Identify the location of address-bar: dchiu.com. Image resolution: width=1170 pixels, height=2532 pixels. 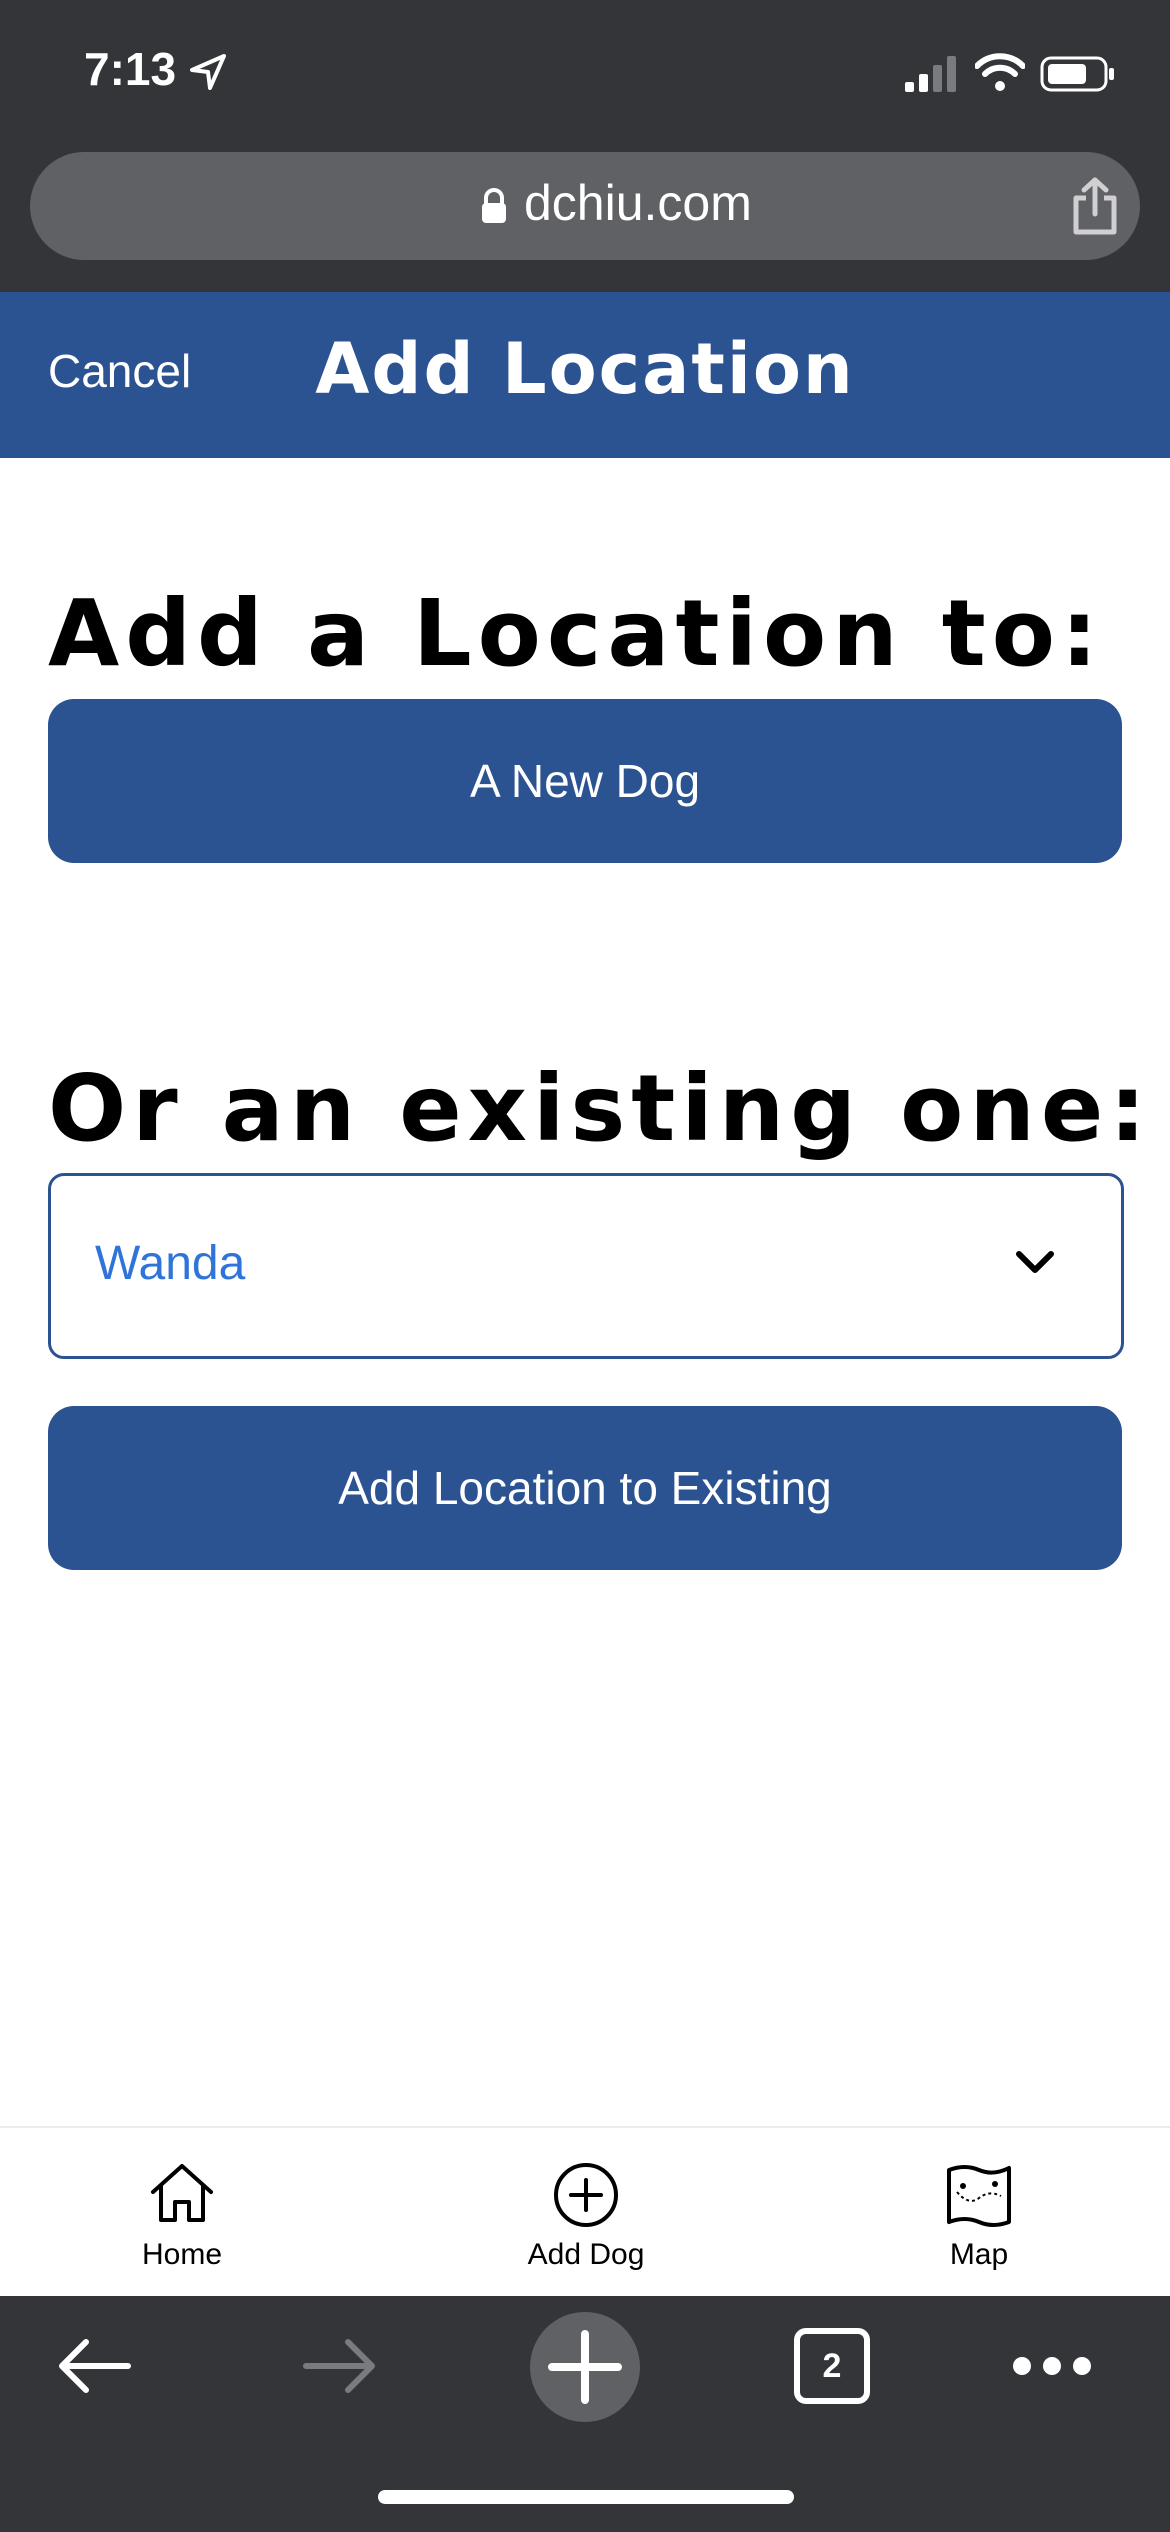
(585, 206).